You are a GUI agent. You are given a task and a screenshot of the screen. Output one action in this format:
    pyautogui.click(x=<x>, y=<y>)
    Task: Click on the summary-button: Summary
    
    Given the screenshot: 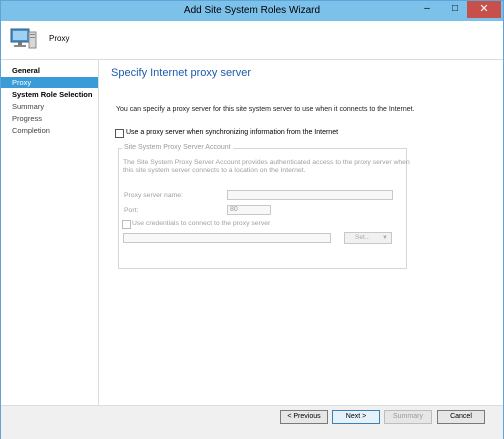 What is the action you would take?
    pyautogui.click(x=408, y=417)
    